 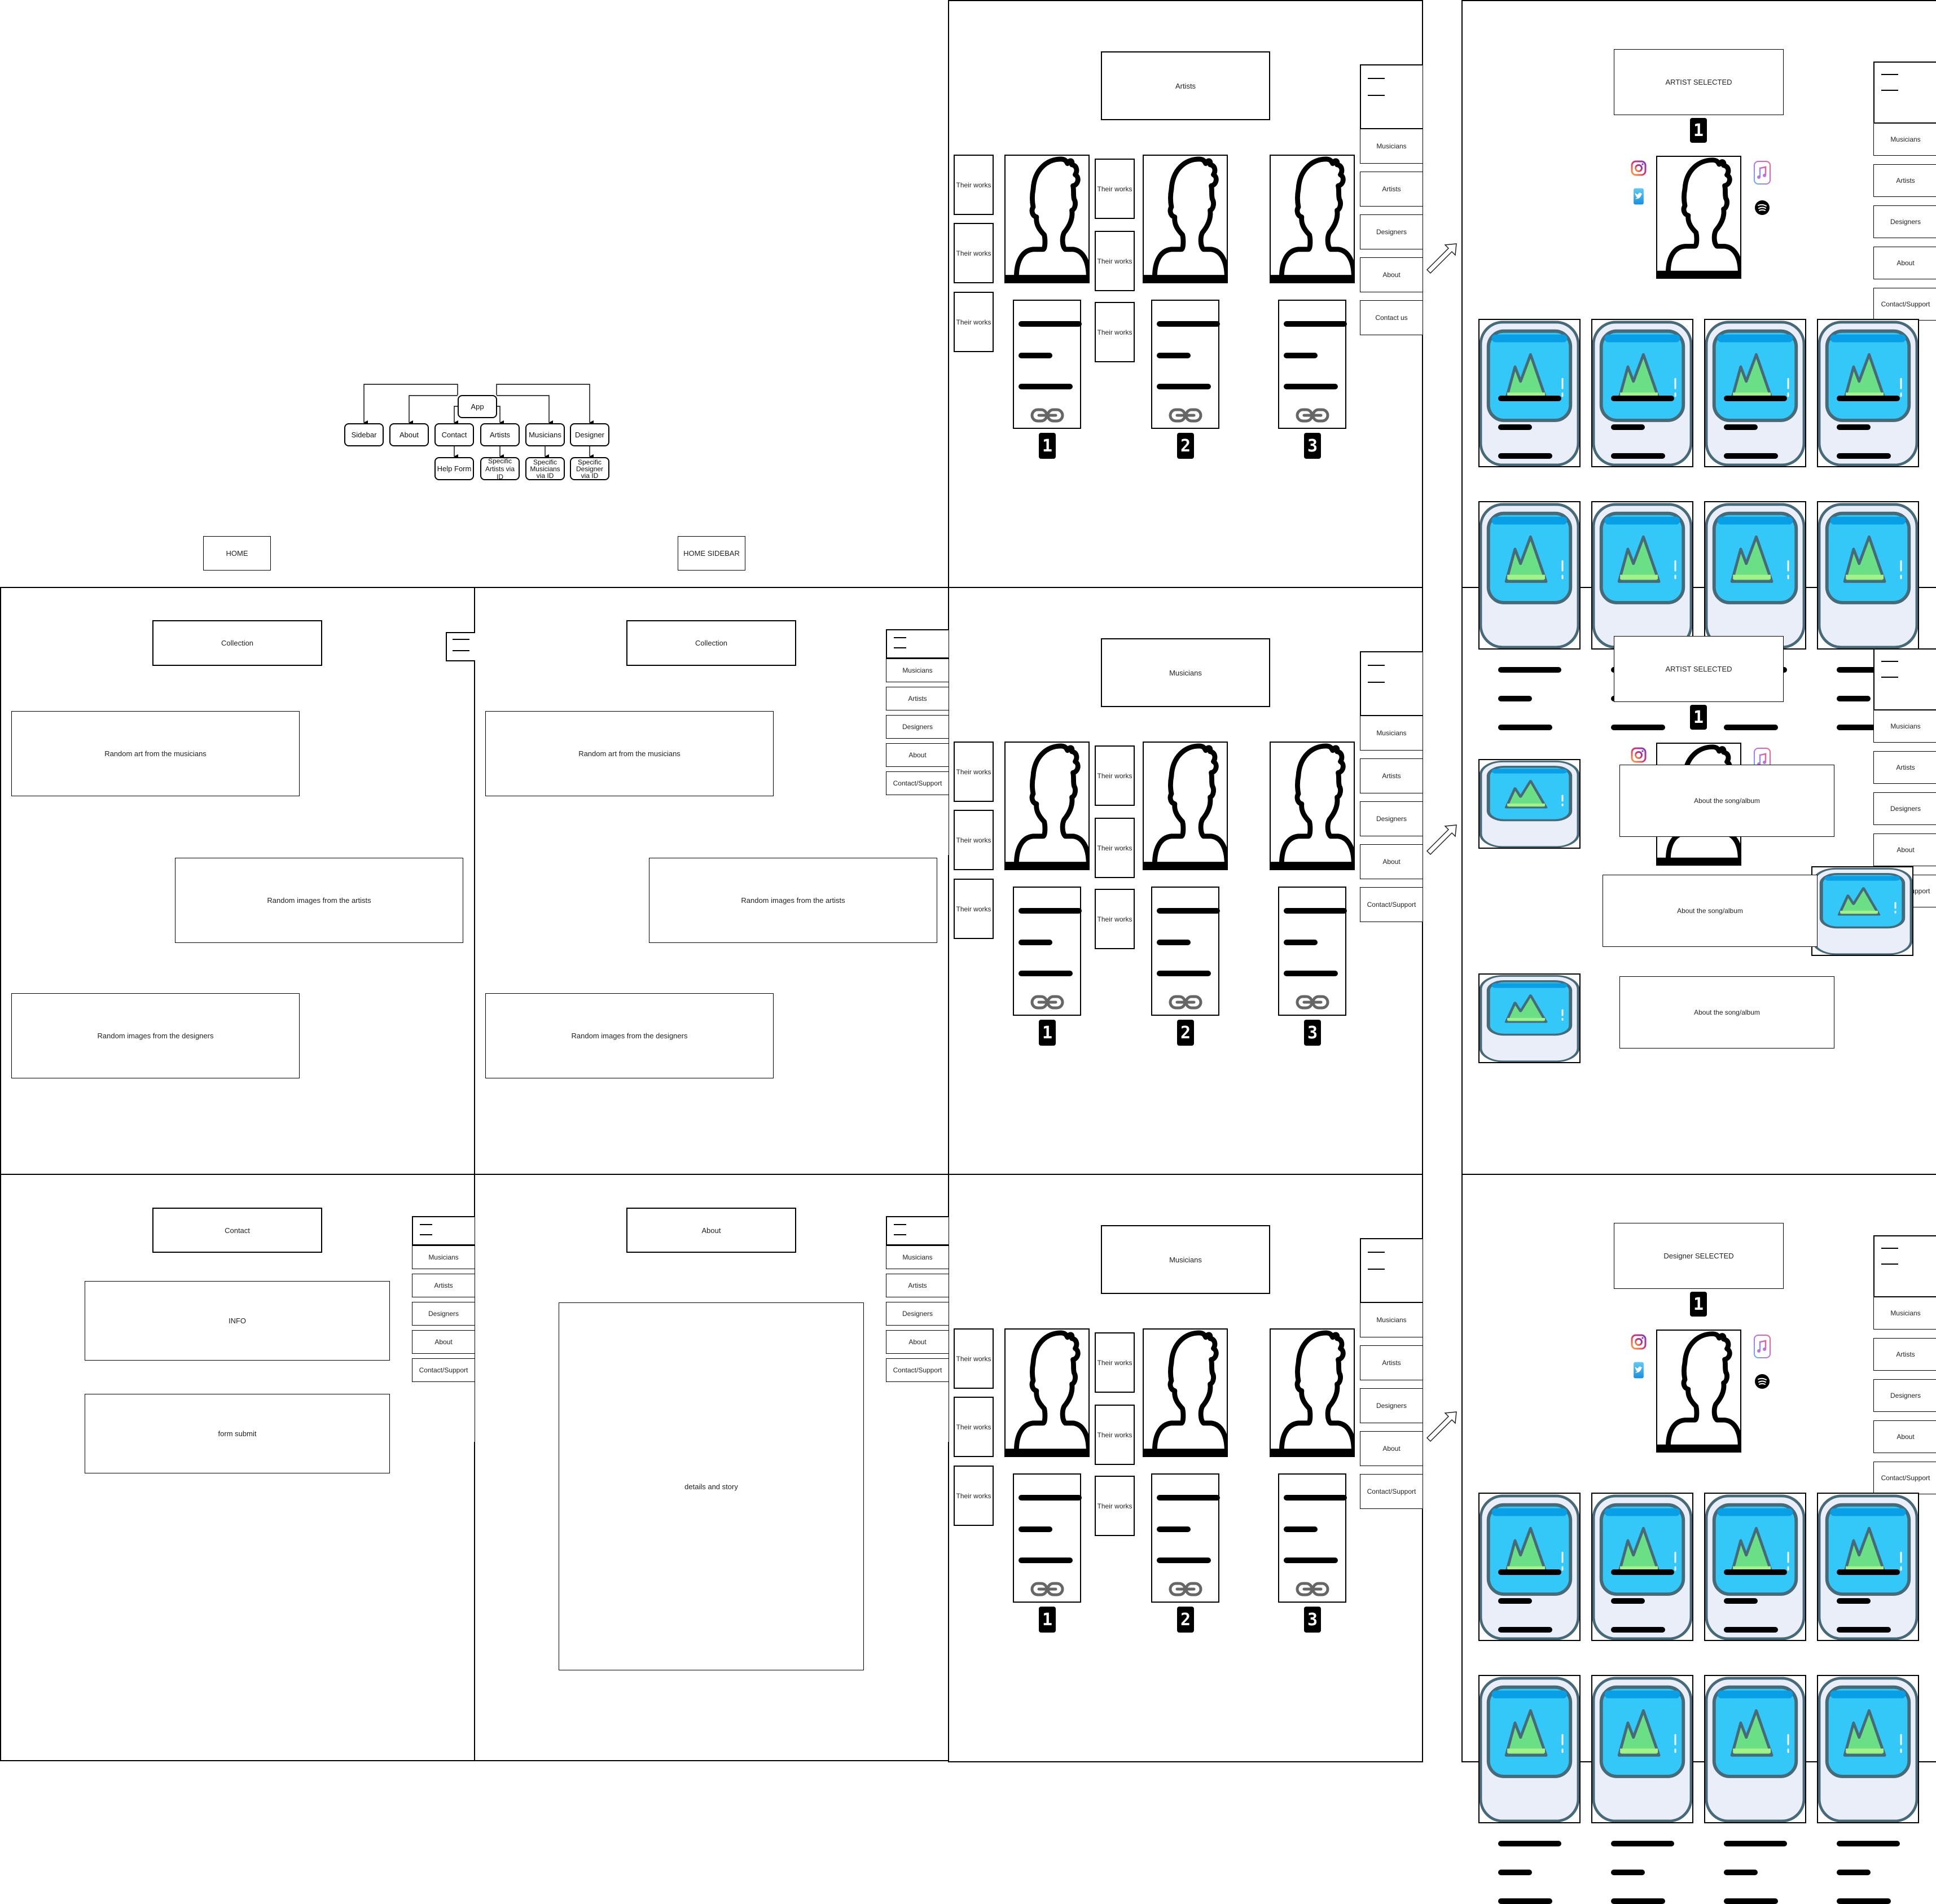 What do you see at coordinates (238, 1433) in the screenshot?
I see `contact-form-submit: form submit` at bounding box center [238, 1433].